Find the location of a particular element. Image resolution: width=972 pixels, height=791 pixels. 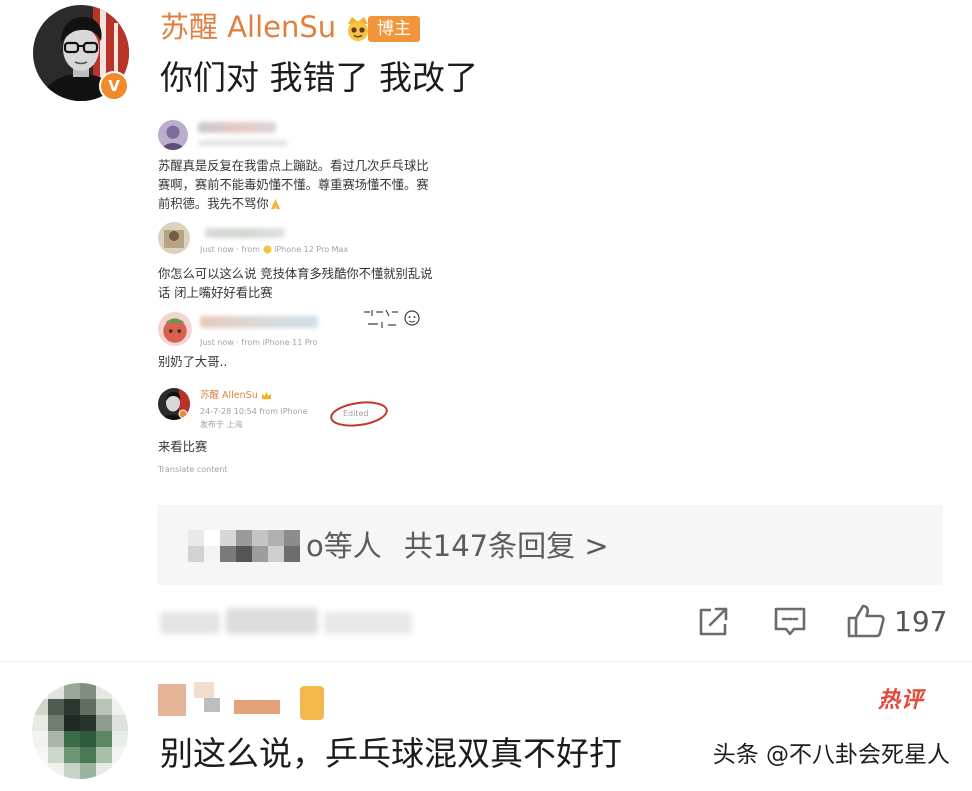

pixelated-reply-username is located at coordinates (244, 546).